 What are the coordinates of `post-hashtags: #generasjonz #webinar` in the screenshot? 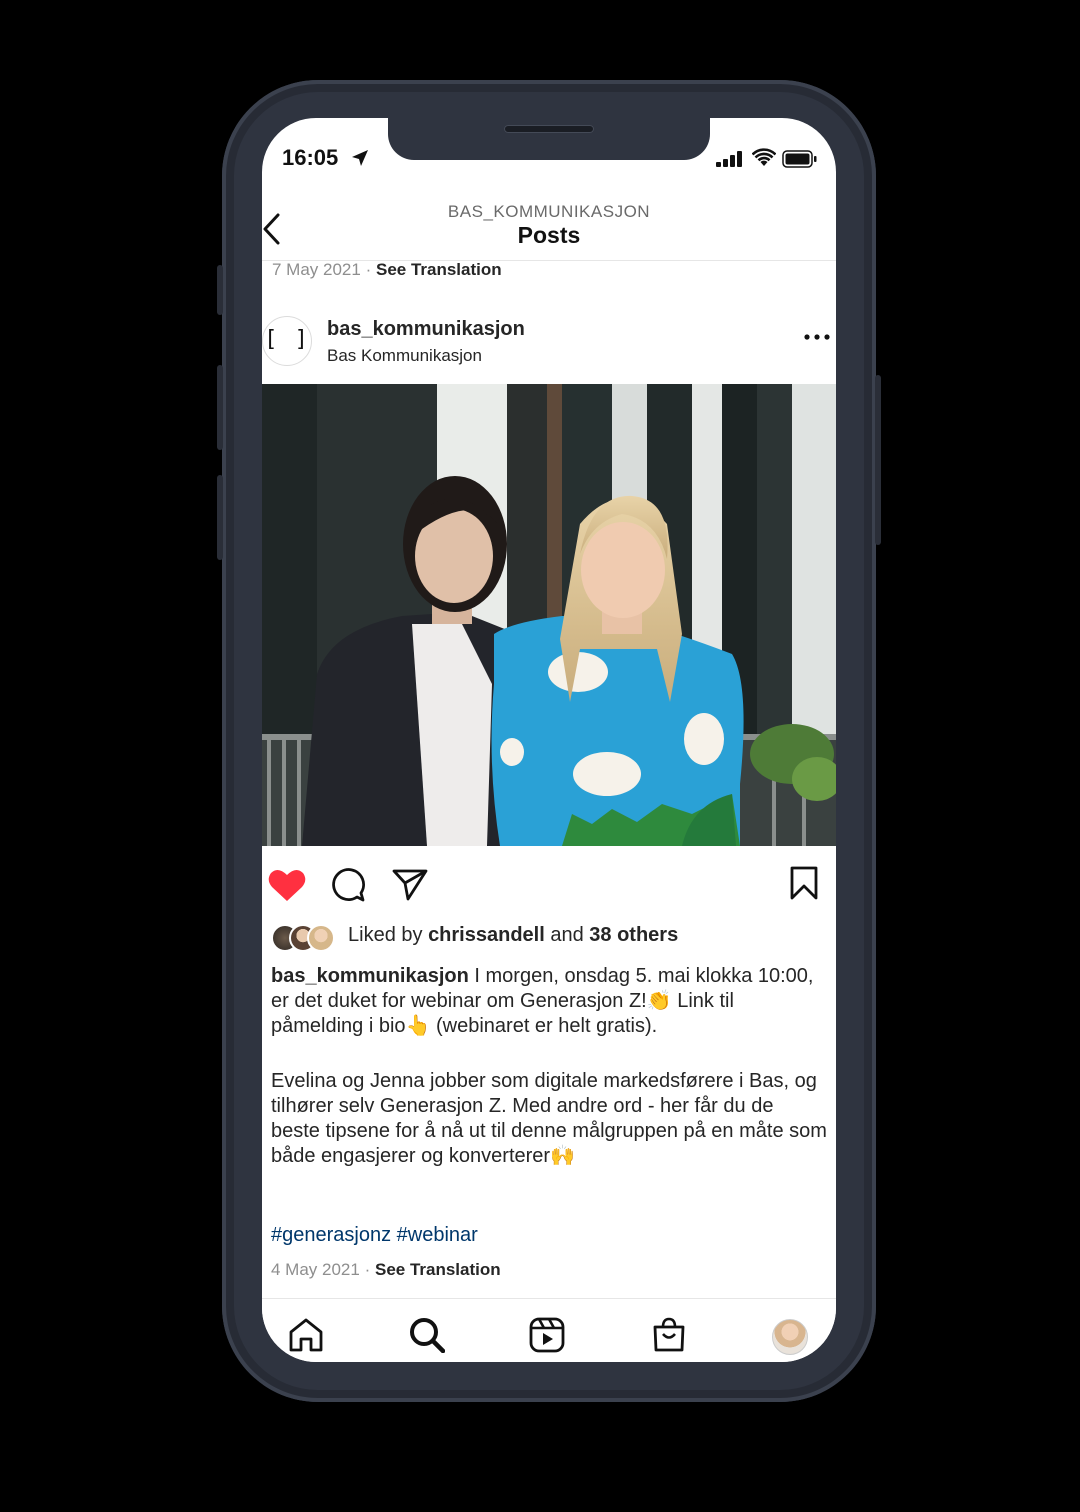 It's located at (374, 1235).